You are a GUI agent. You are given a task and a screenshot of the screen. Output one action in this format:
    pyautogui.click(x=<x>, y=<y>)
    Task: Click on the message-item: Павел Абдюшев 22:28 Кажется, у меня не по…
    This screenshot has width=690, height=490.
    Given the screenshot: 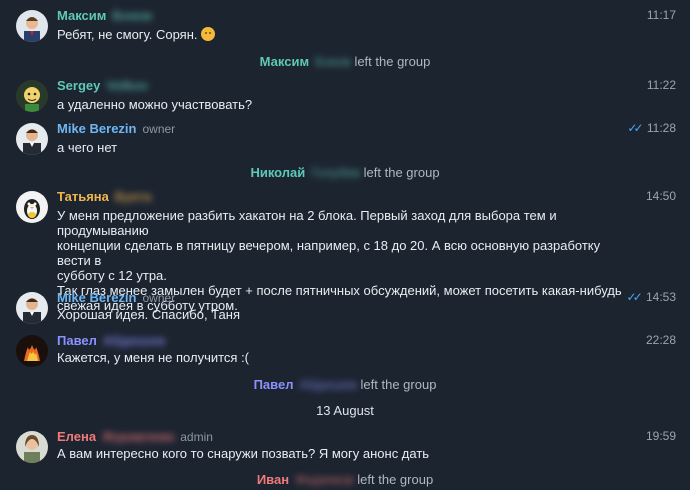 What is the action you would take?
    pyautogui.click(x=345, y=353)
    